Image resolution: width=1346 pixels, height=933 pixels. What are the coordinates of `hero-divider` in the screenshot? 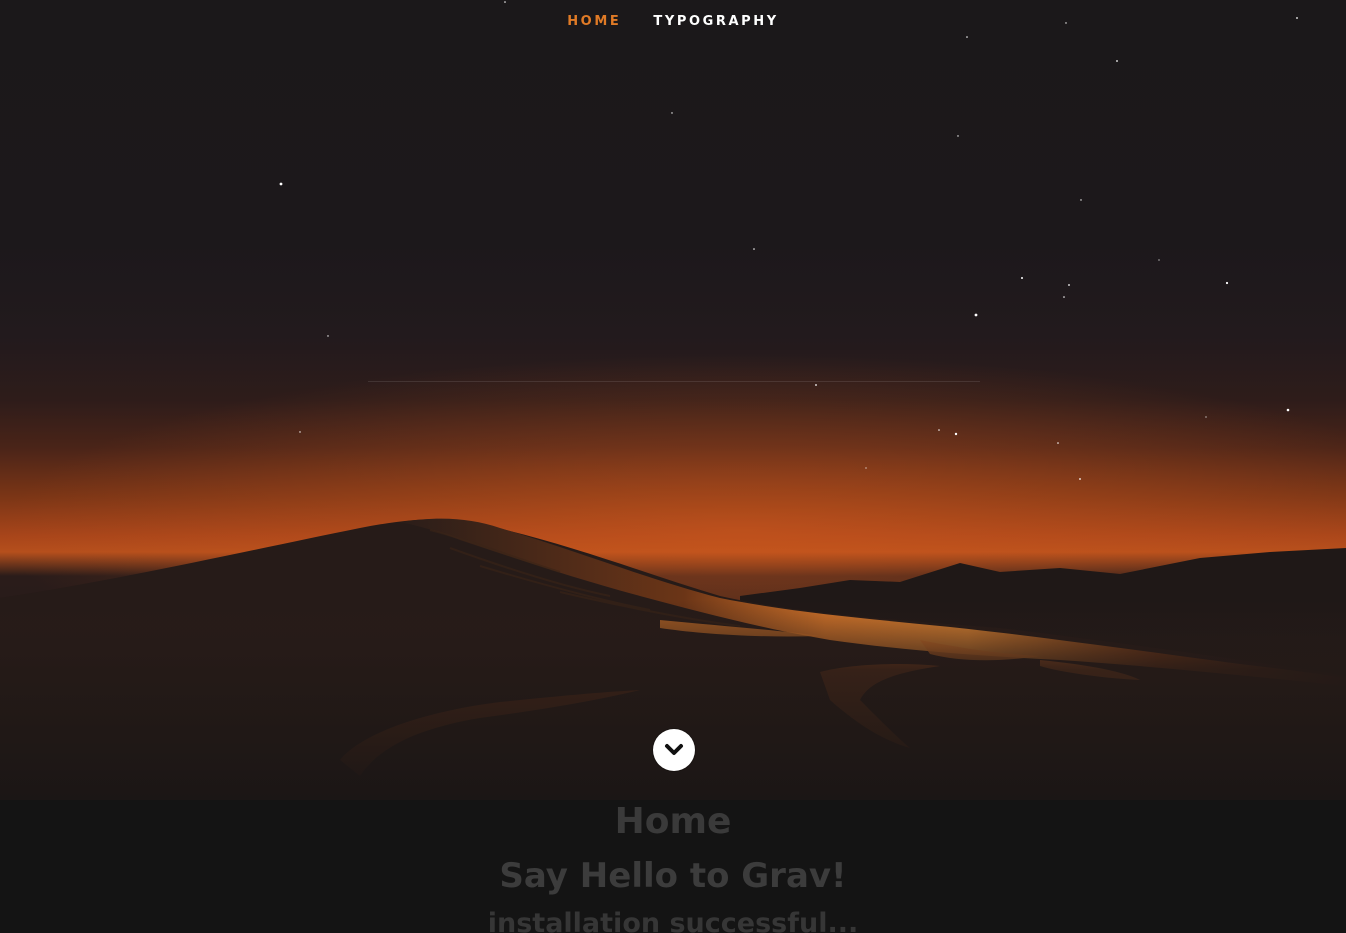 It's located at (674, 381).